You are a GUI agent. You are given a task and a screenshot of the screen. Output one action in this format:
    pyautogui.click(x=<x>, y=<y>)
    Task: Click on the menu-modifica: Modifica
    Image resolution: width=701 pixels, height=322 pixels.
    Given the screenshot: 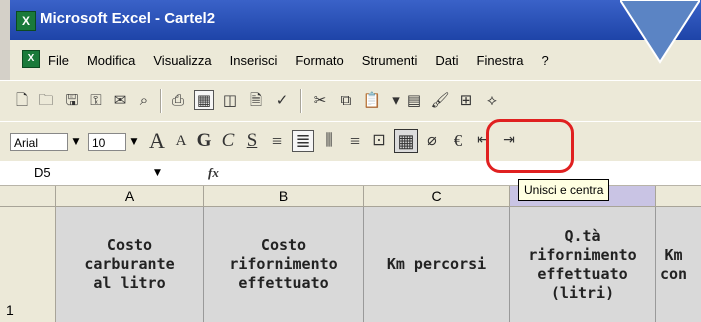 What is the action you would take?
    pyautogui.click(x=111, y=60)
    